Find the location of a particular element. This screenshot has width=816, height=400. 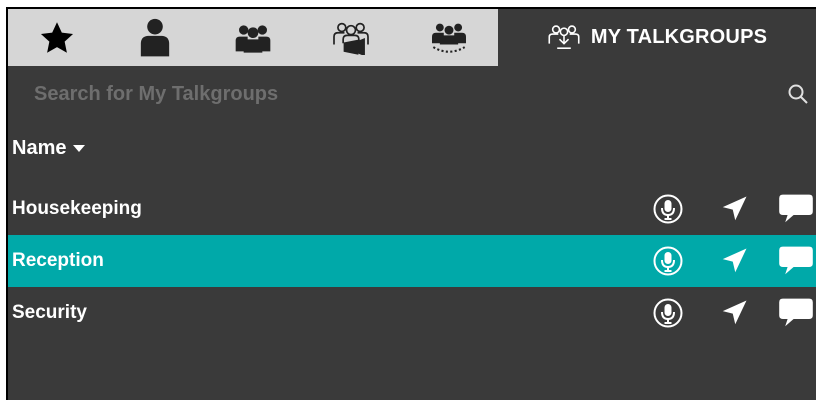

tab-groups is located at coordinates (253, 37).